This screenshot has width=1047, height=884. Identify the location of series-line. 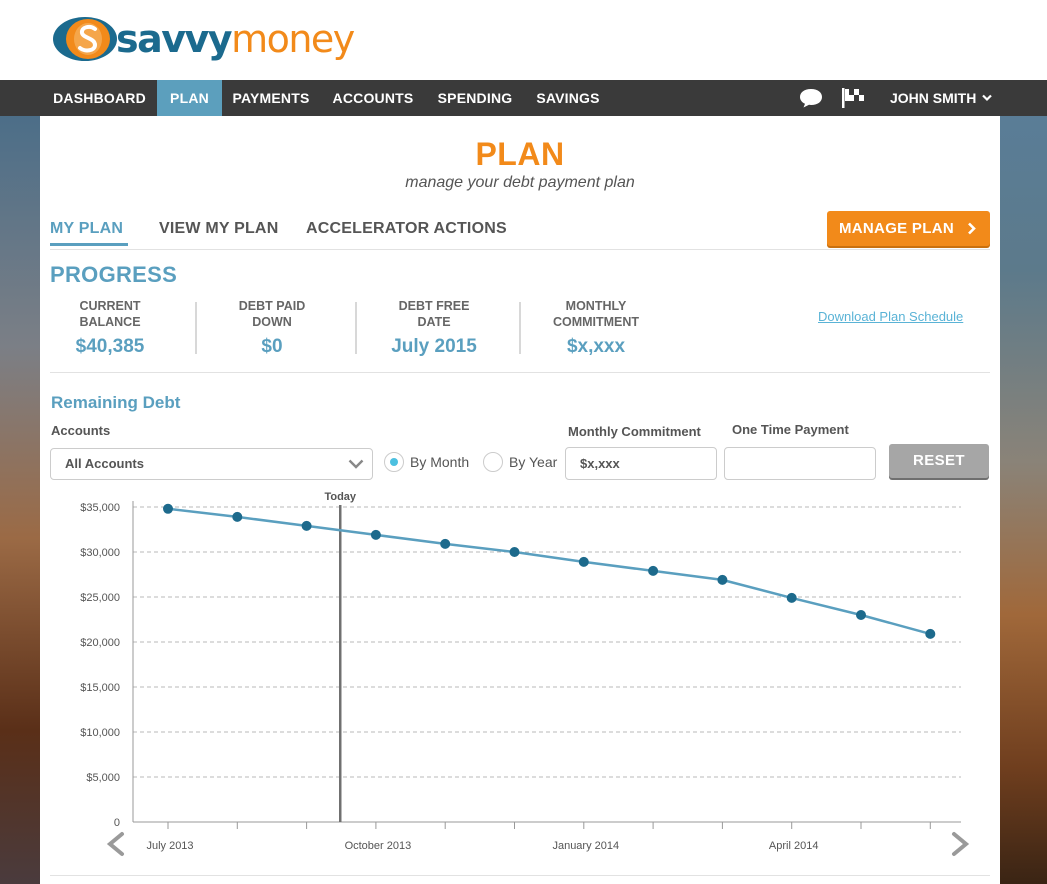
(549, 571).